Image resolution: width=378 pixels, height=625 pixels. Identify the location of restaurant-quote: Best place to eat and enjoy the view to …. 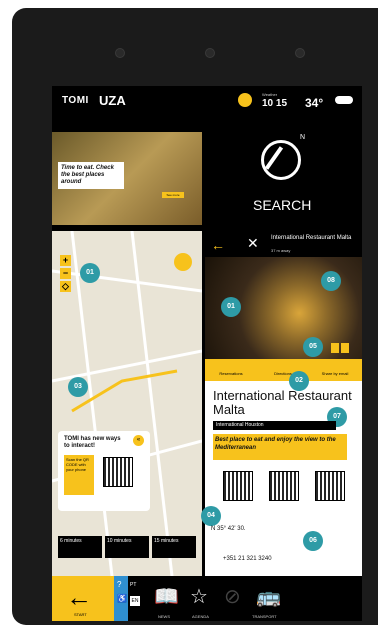
(280, 447).